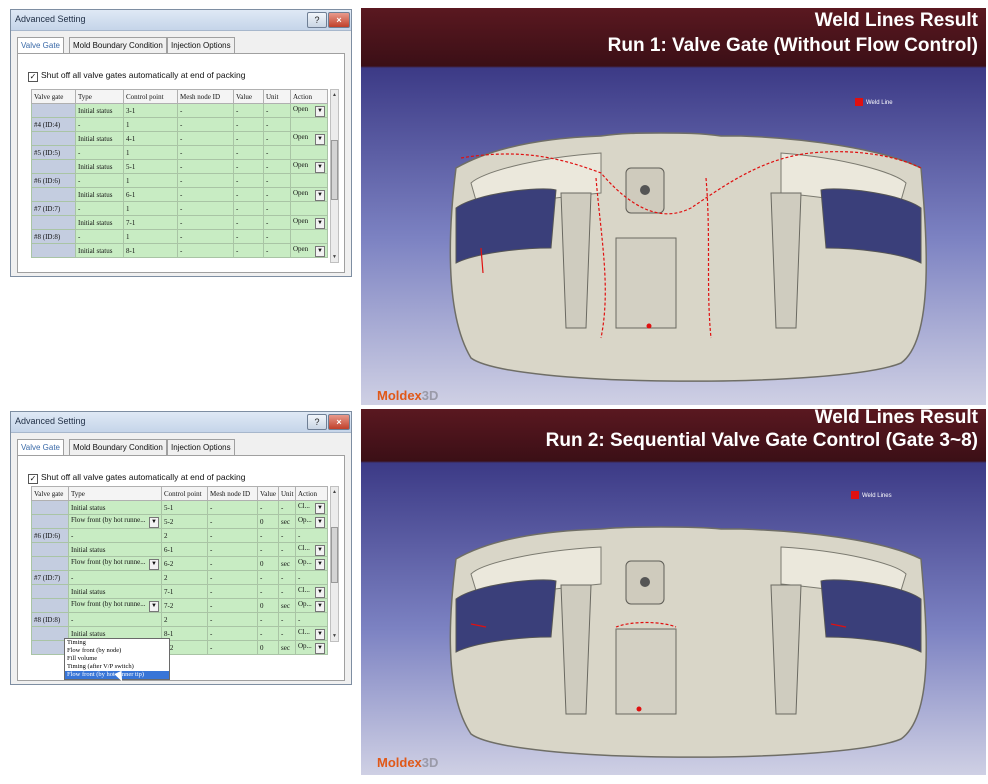 The image size is (988, 784). I want to click on scroll-down-icon: ▼, so click(334, 257).